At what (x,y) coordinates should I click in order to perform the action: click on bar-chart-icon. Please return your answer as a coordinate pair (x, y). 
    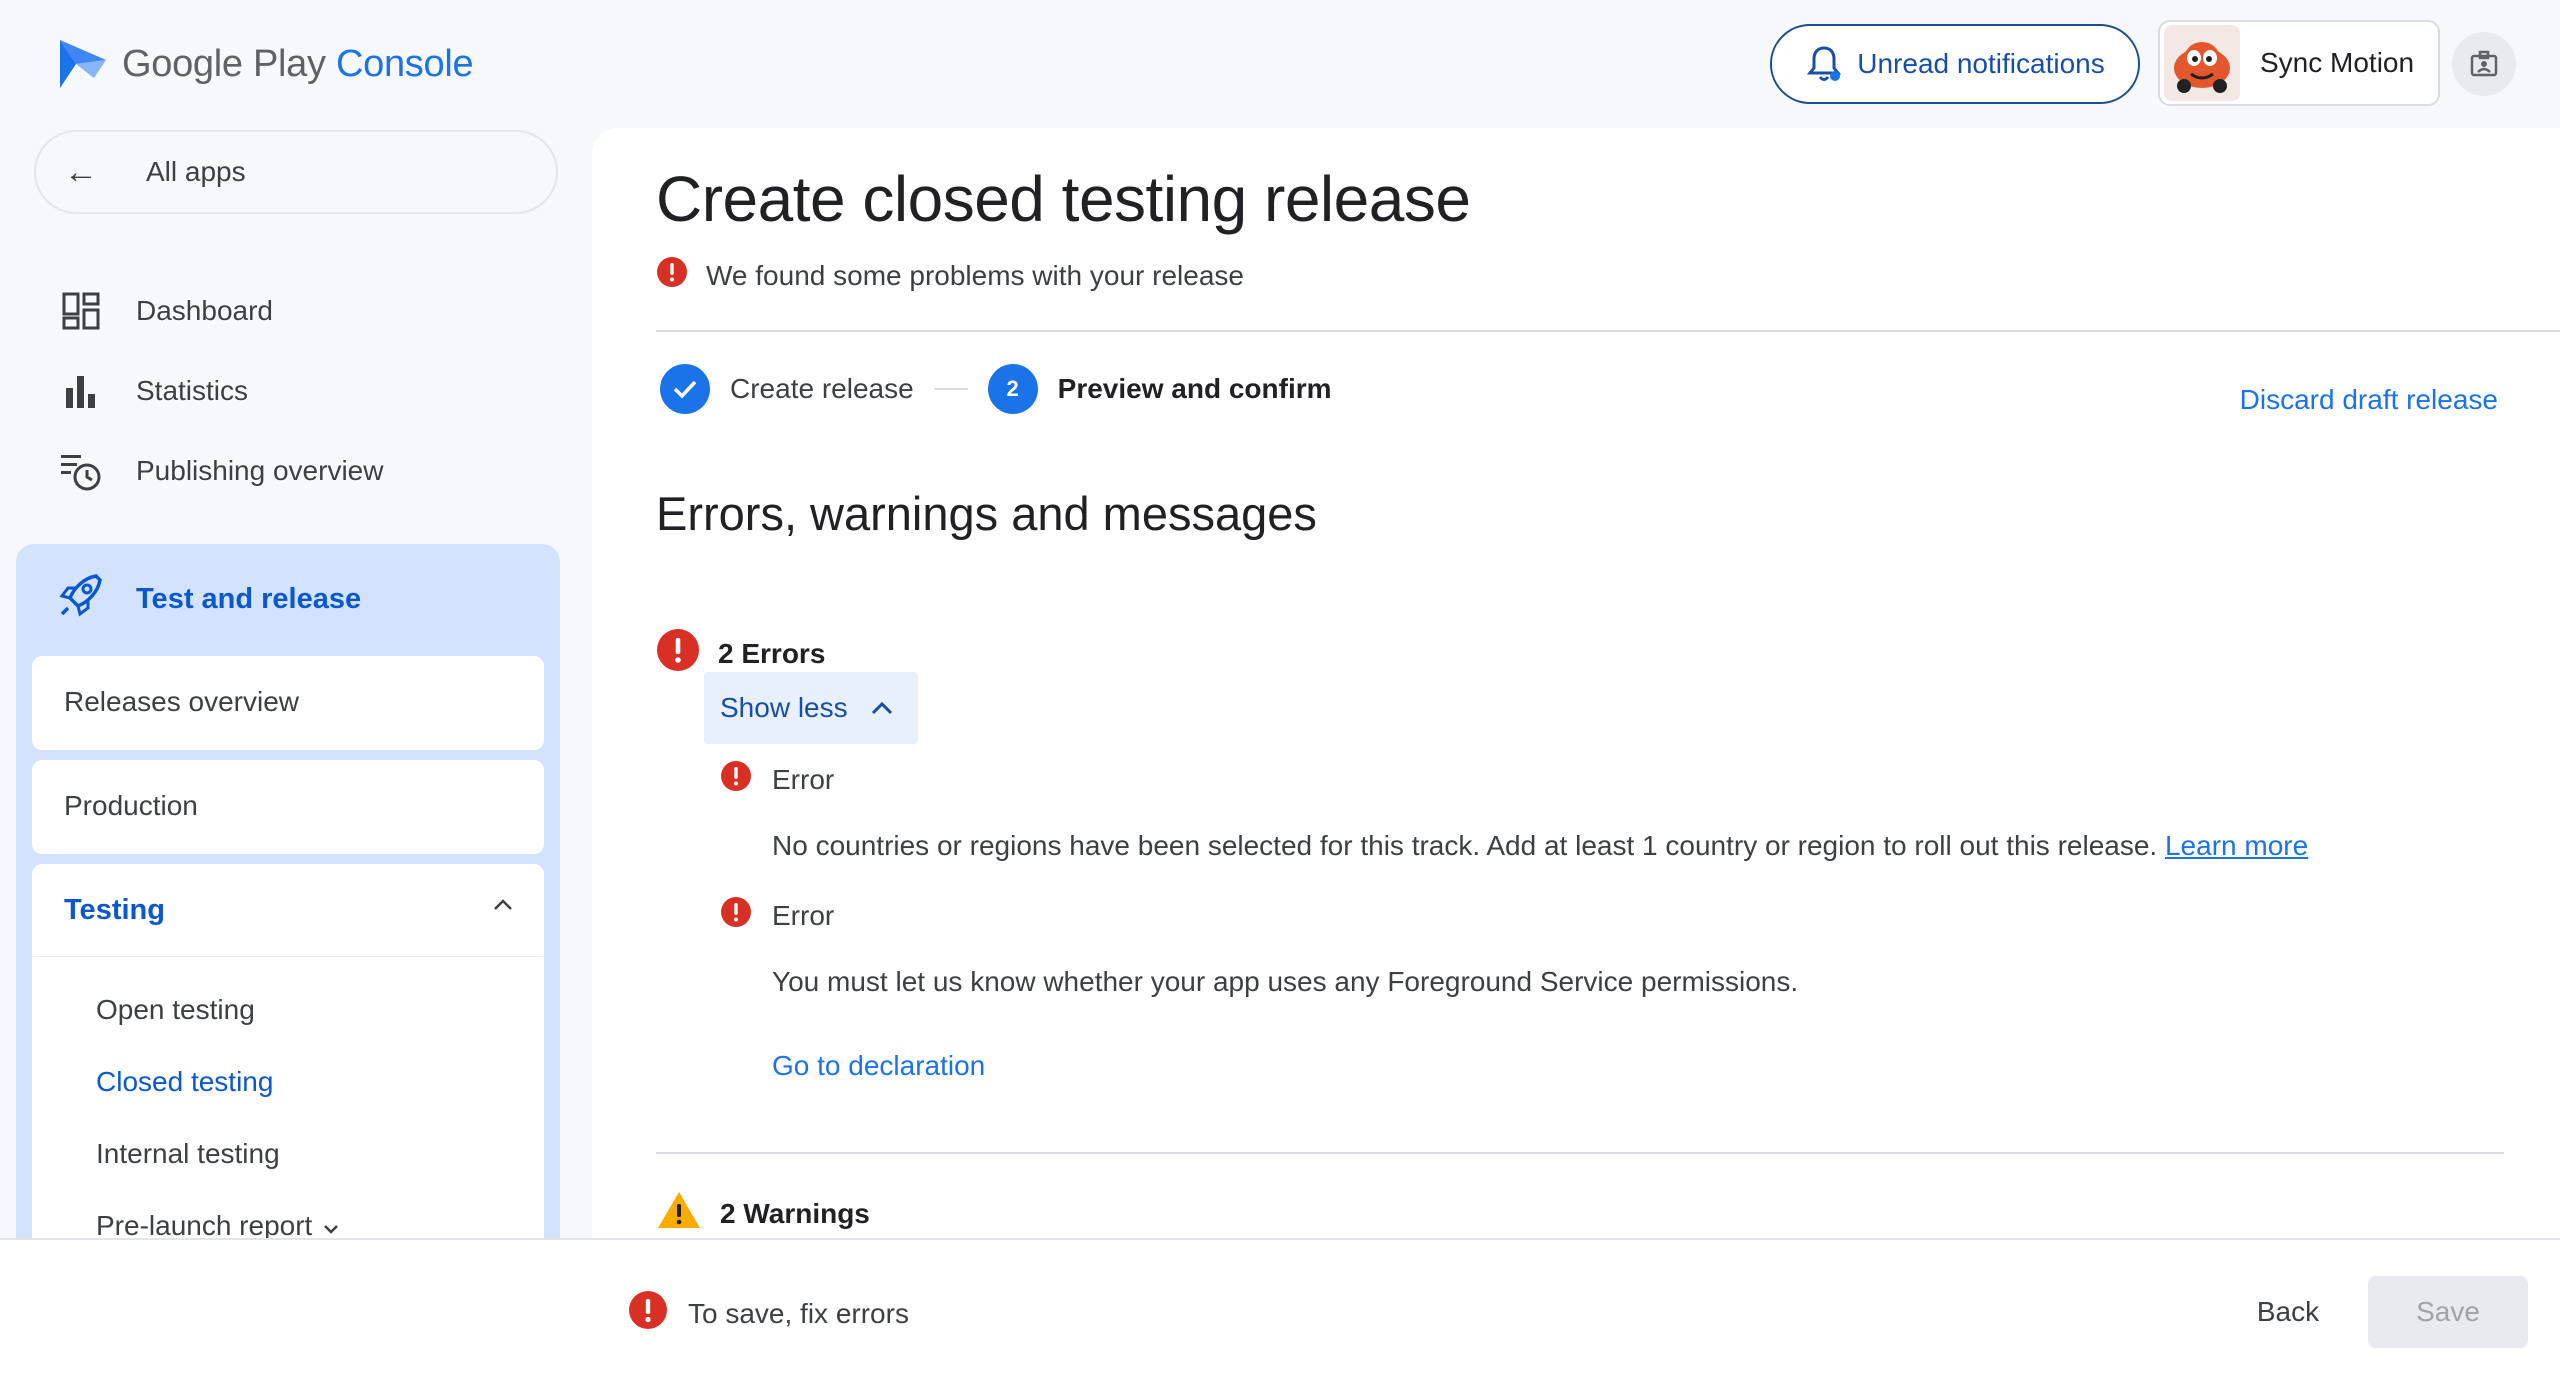
    Looking at the image, I should click on (81, 391).